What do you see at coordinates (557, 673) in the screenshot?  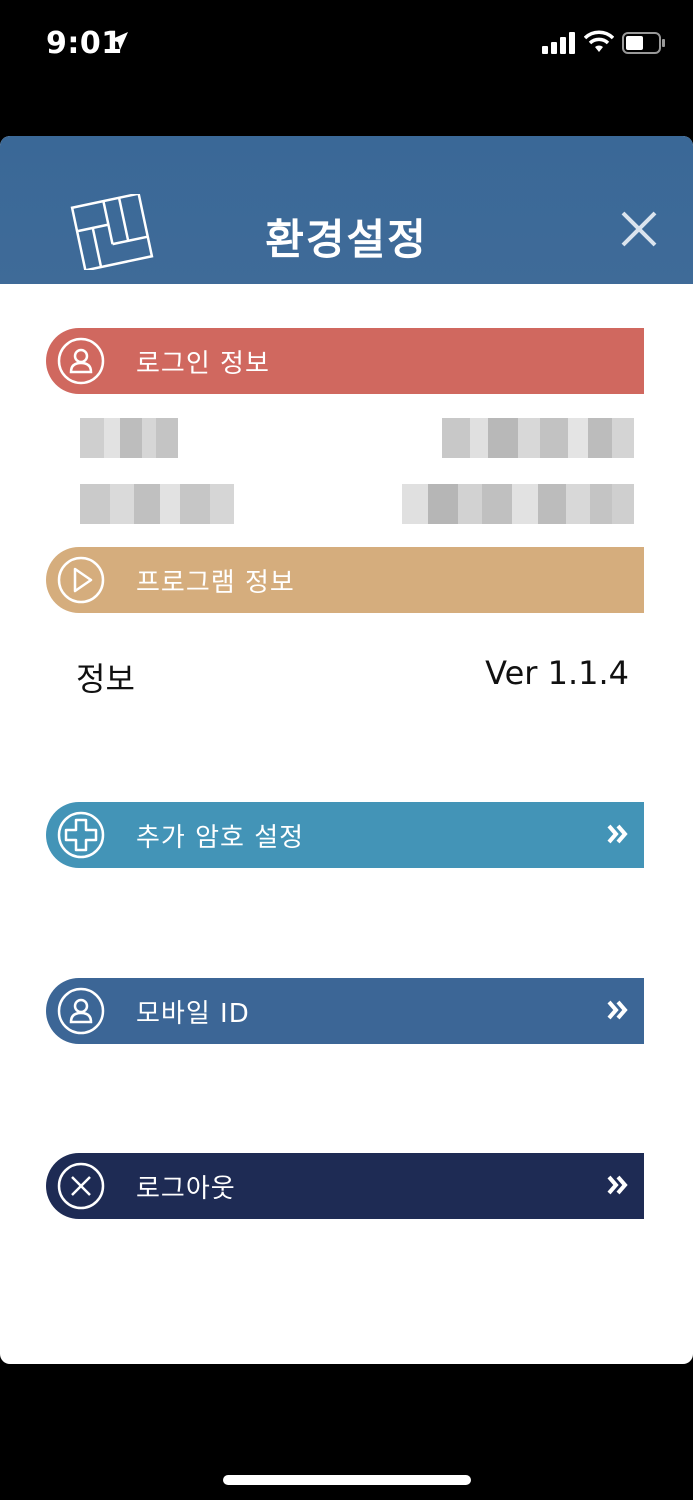 I see `version-value: Ver 1.1.4` at bounding box center [557, 673].